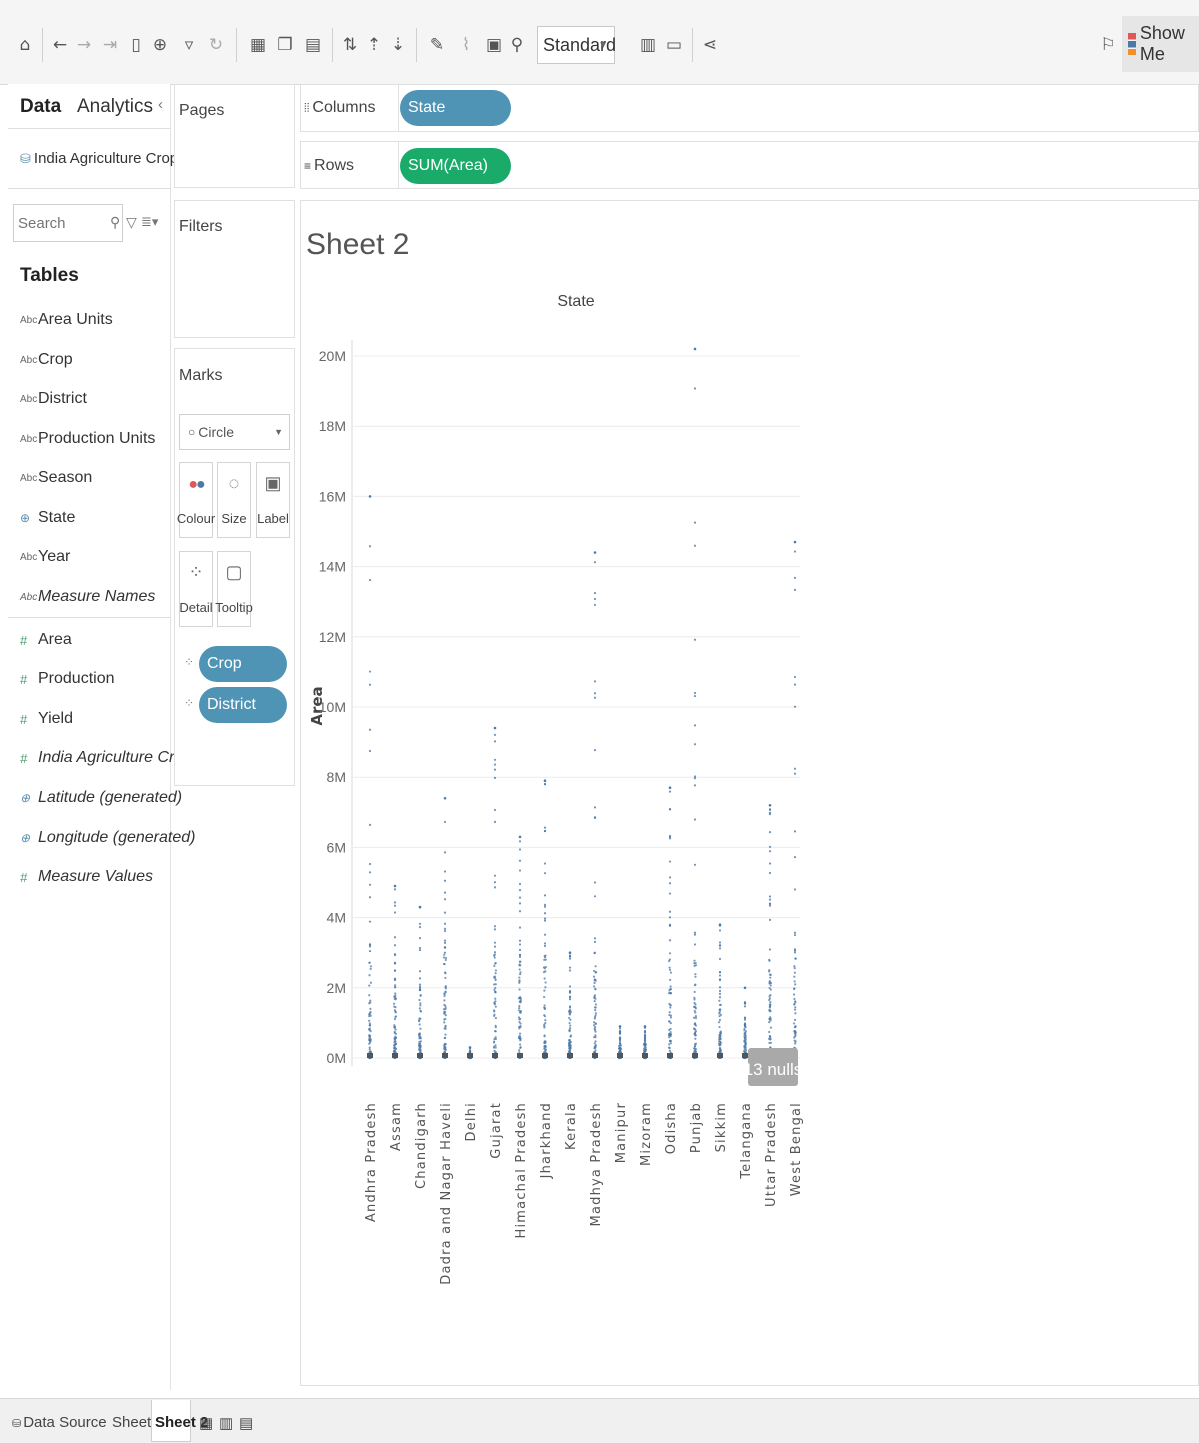 The height and width of the screenshot is (1443, 1199). What do you see at coordinates (46, 640) in the screenshot?
I see `field-item: # Area` at bounding box center [46, 640].